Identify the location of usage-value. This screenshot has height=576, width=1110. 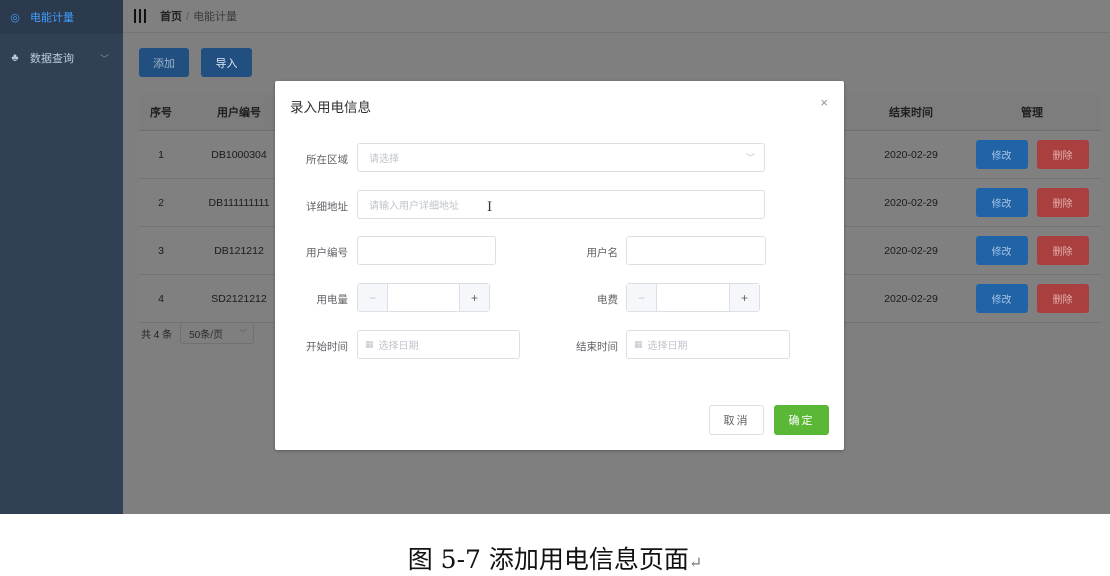
(423, 297).